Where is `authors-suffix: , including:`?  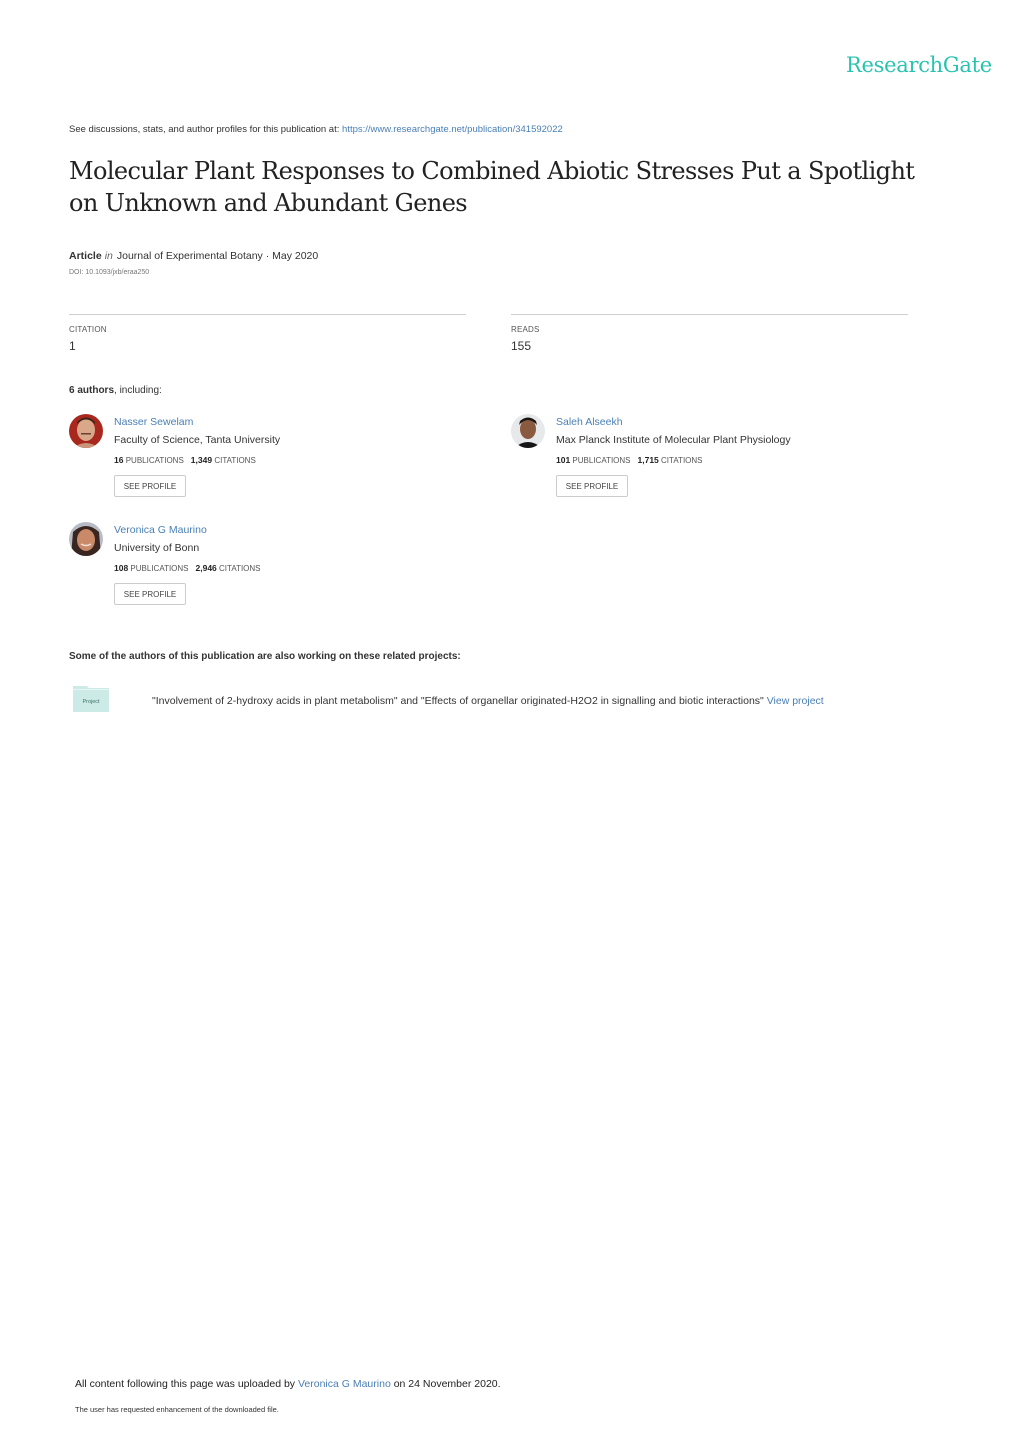 authors-suffix: , including: is located at coordinates (138, 390).